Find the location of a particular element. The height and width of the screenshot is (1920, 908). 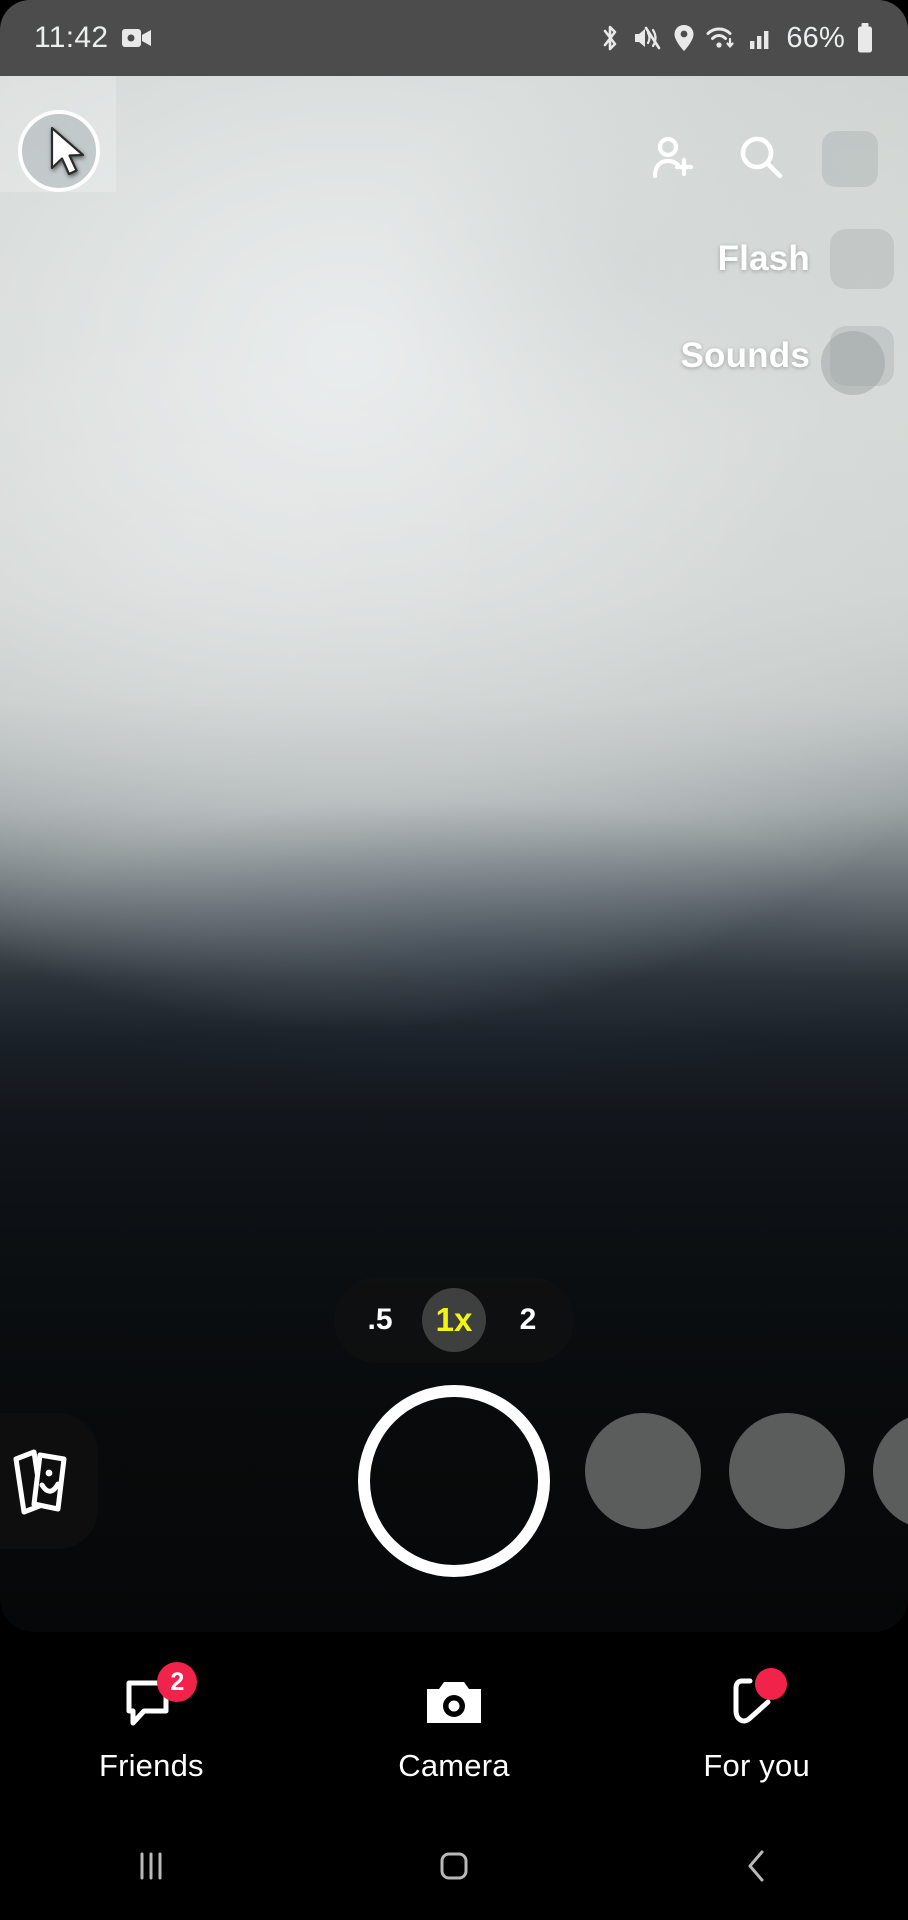

nav-item-for-you: For you is located at coordinates (757, 1726).